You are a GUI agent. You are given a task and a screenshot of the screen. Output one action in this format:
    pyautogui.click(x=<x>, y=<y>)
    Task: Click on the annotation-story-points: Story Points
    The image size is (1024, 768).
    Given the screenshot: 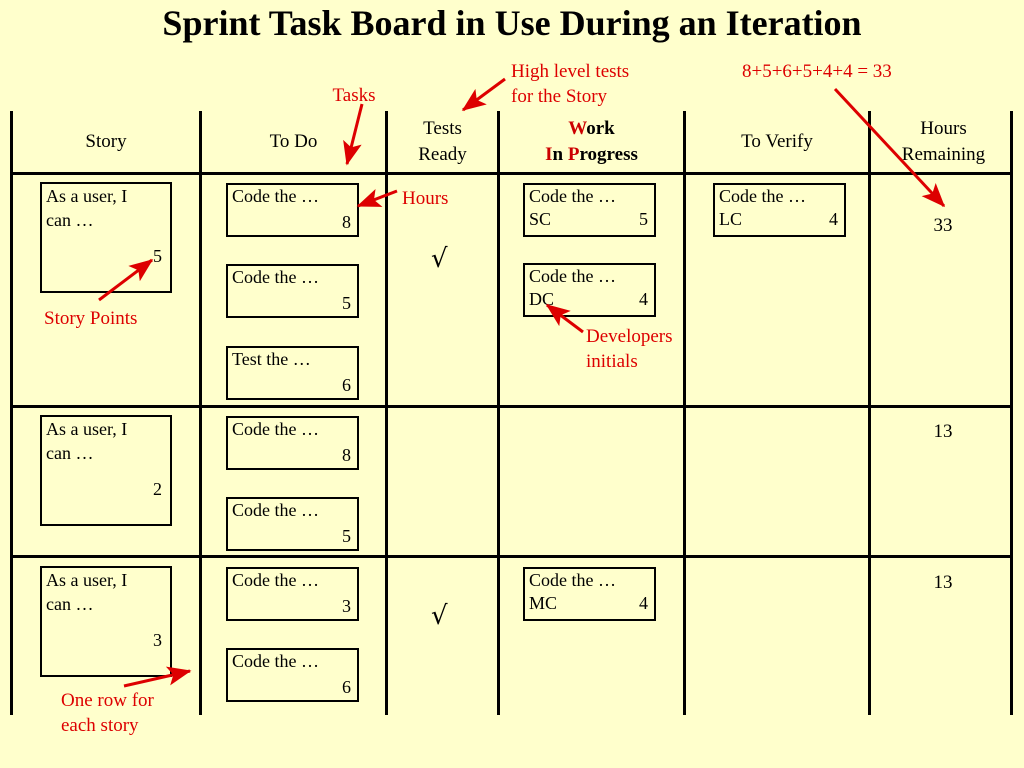 What is the action you would take?
    pyautogui.click(x=91, y=318)
    